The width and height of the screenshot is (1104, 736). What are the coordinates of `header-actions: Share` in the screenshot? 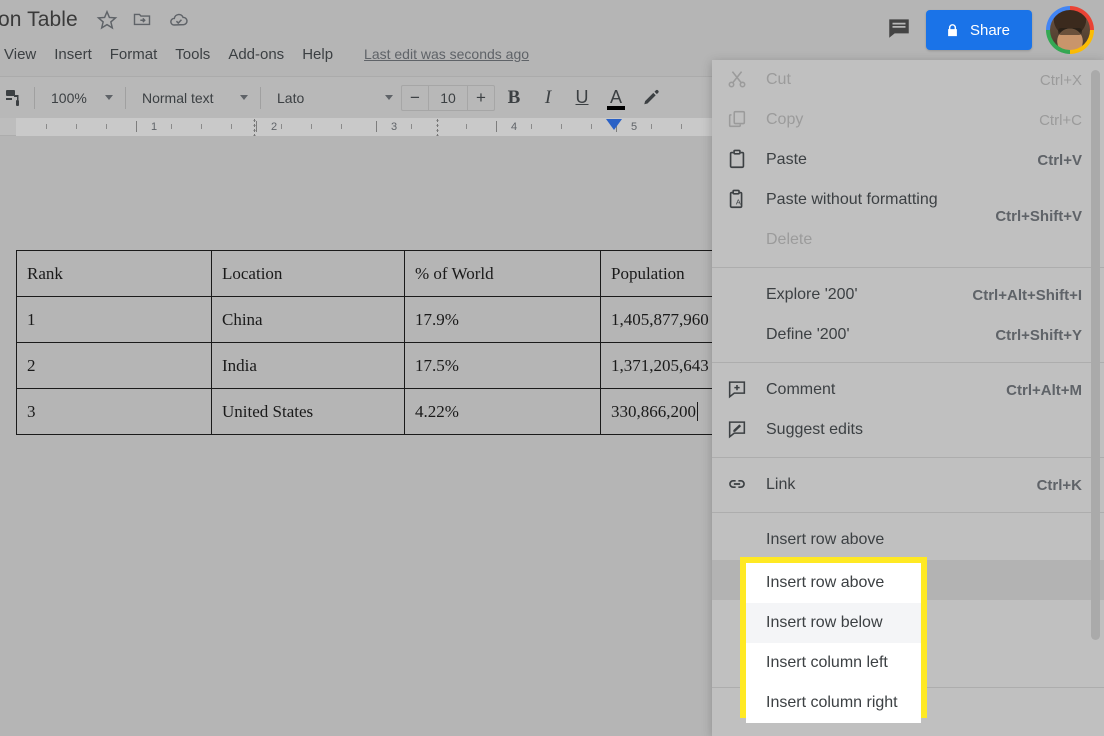 It's located at (990, 30).